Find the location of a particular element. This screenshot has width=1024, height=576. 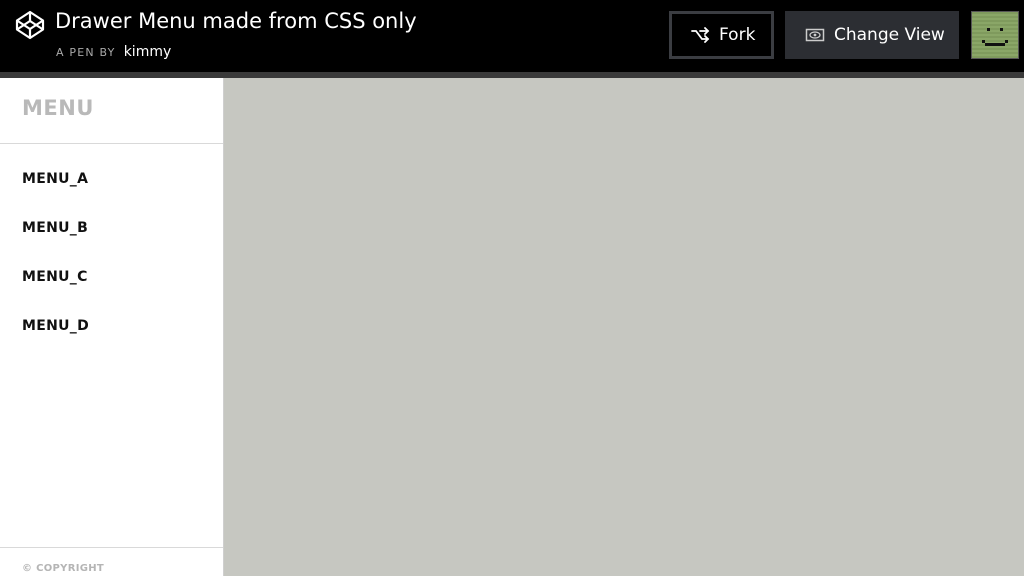

avatar-face-icon is located at coordinates (995, 37).